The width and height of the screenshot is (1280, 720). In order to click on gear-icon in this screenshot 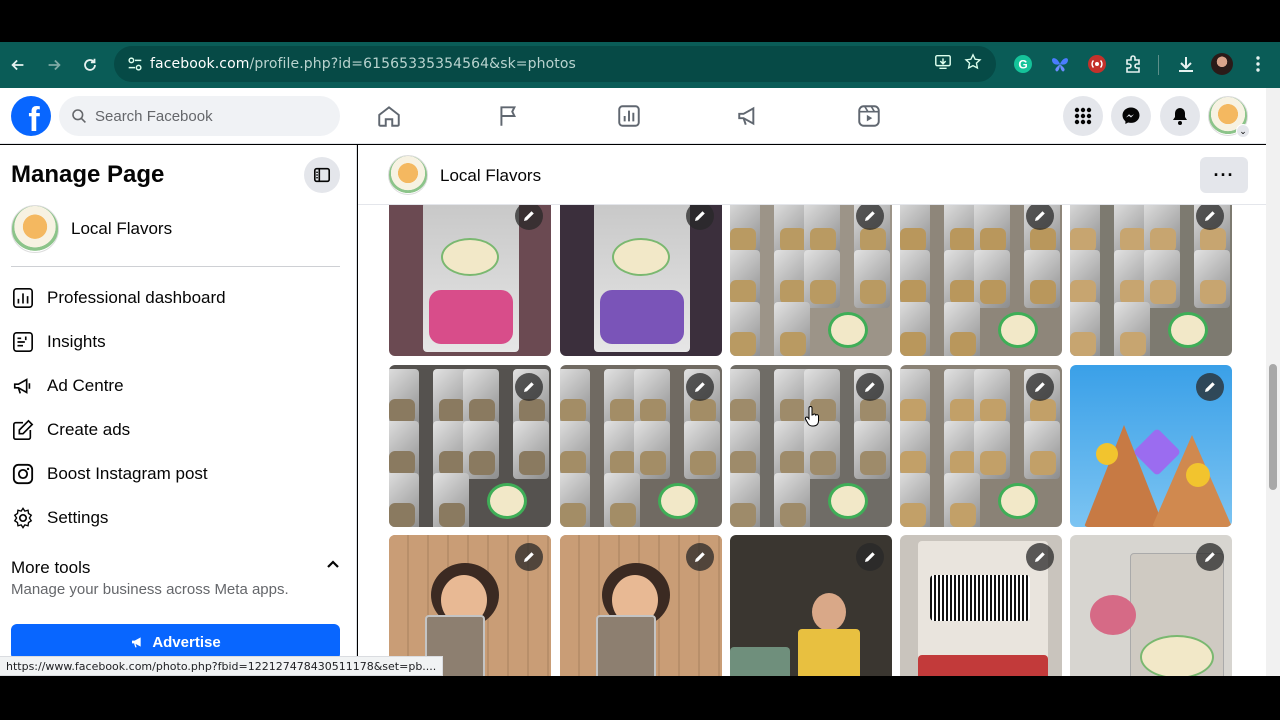, I will do `click(23, 518)`.